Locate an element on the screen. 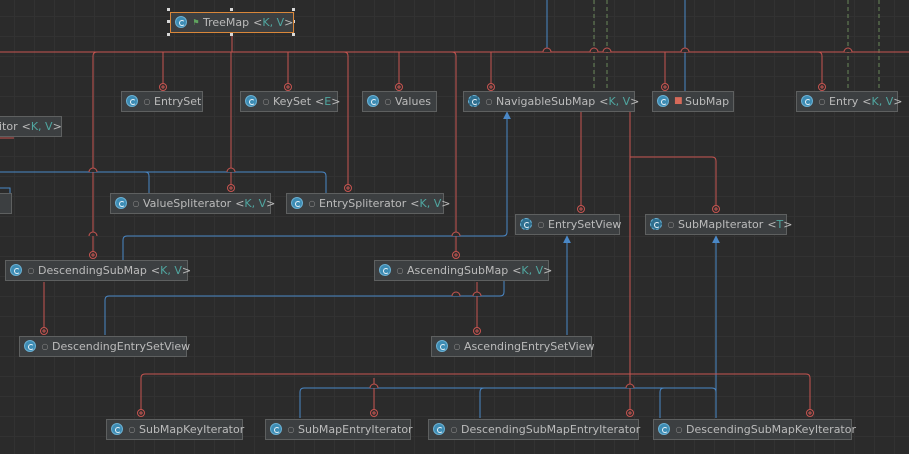 Image resolution: width=909 pixels, height=454 pixels. class-name: itor is located at coordinates (9, 126).